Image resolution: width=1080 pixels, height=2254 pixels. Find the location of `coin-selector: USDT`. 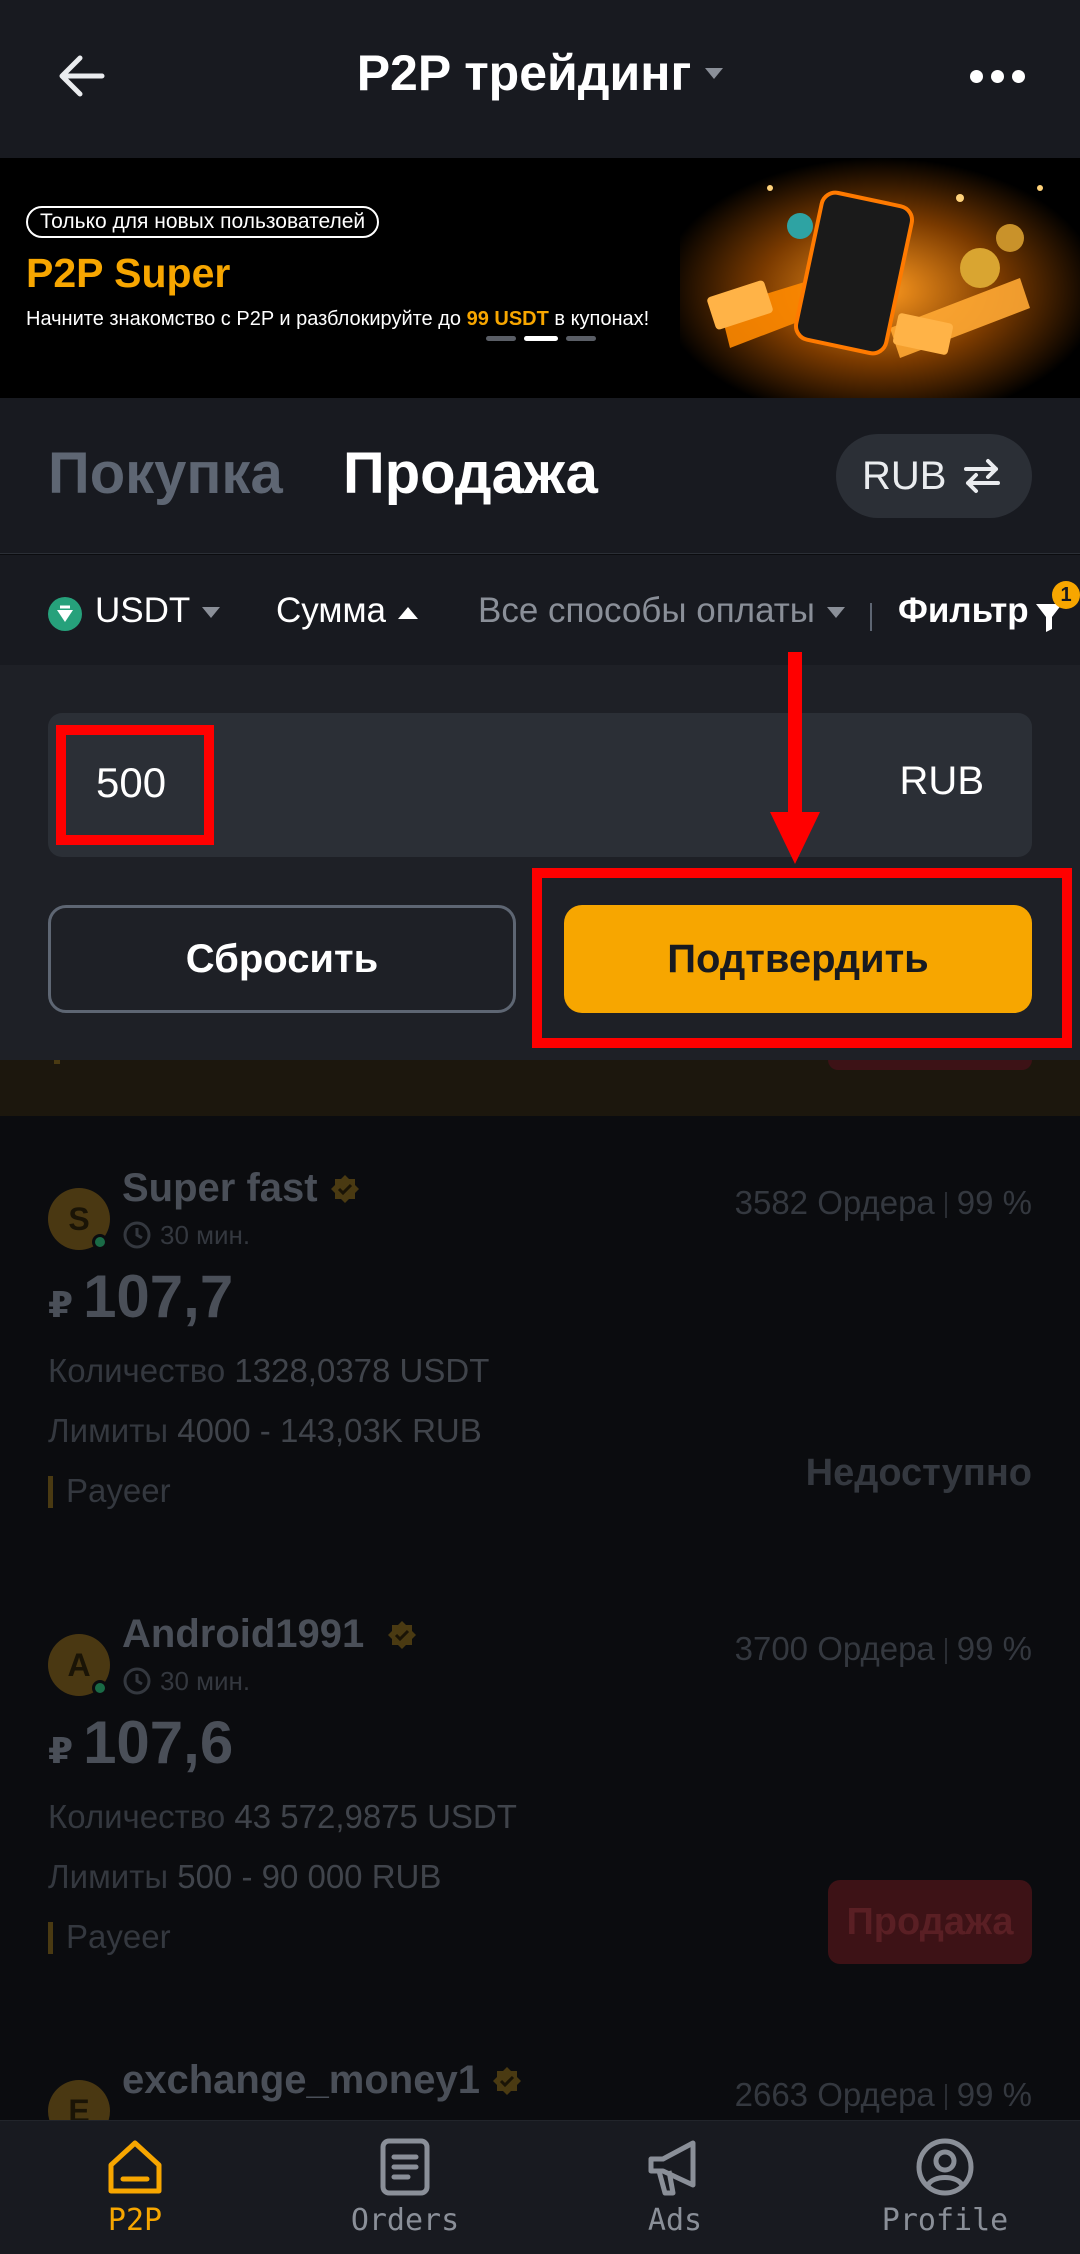

coin-selector: USDT is located at coordinates (158, 611).